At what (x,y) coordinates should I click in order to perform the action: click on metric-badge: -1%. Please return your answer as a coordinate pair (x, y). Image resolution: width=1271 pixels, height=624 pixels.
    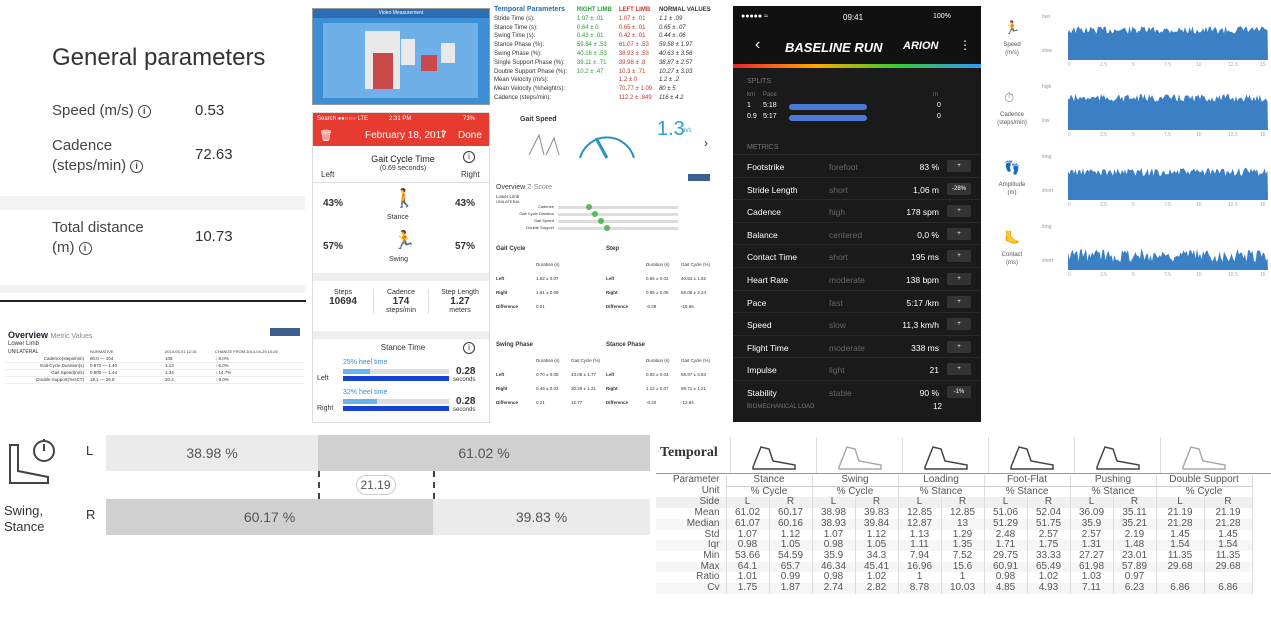
    Looking at the image, I should click on (959, 391).